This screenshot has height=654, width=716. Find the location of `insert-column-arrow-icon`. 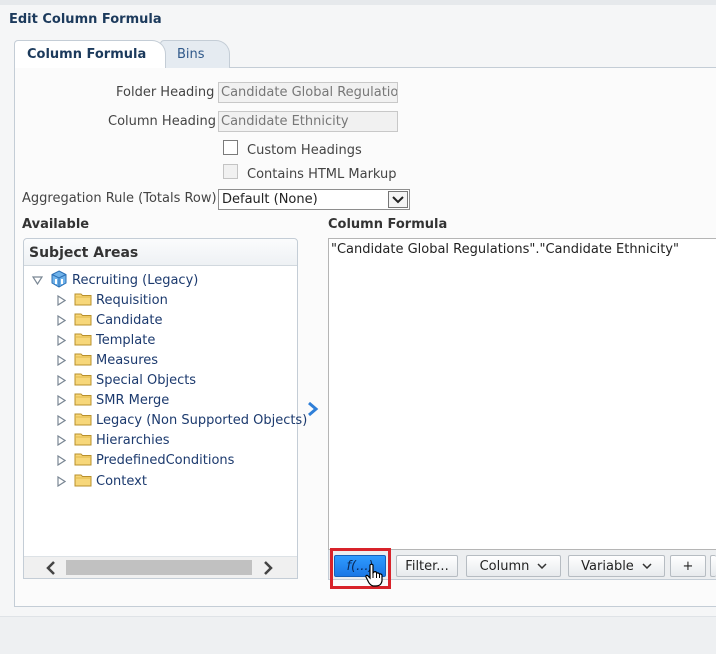

insert-column-arrow-icon is located at coordinates (313, 409).